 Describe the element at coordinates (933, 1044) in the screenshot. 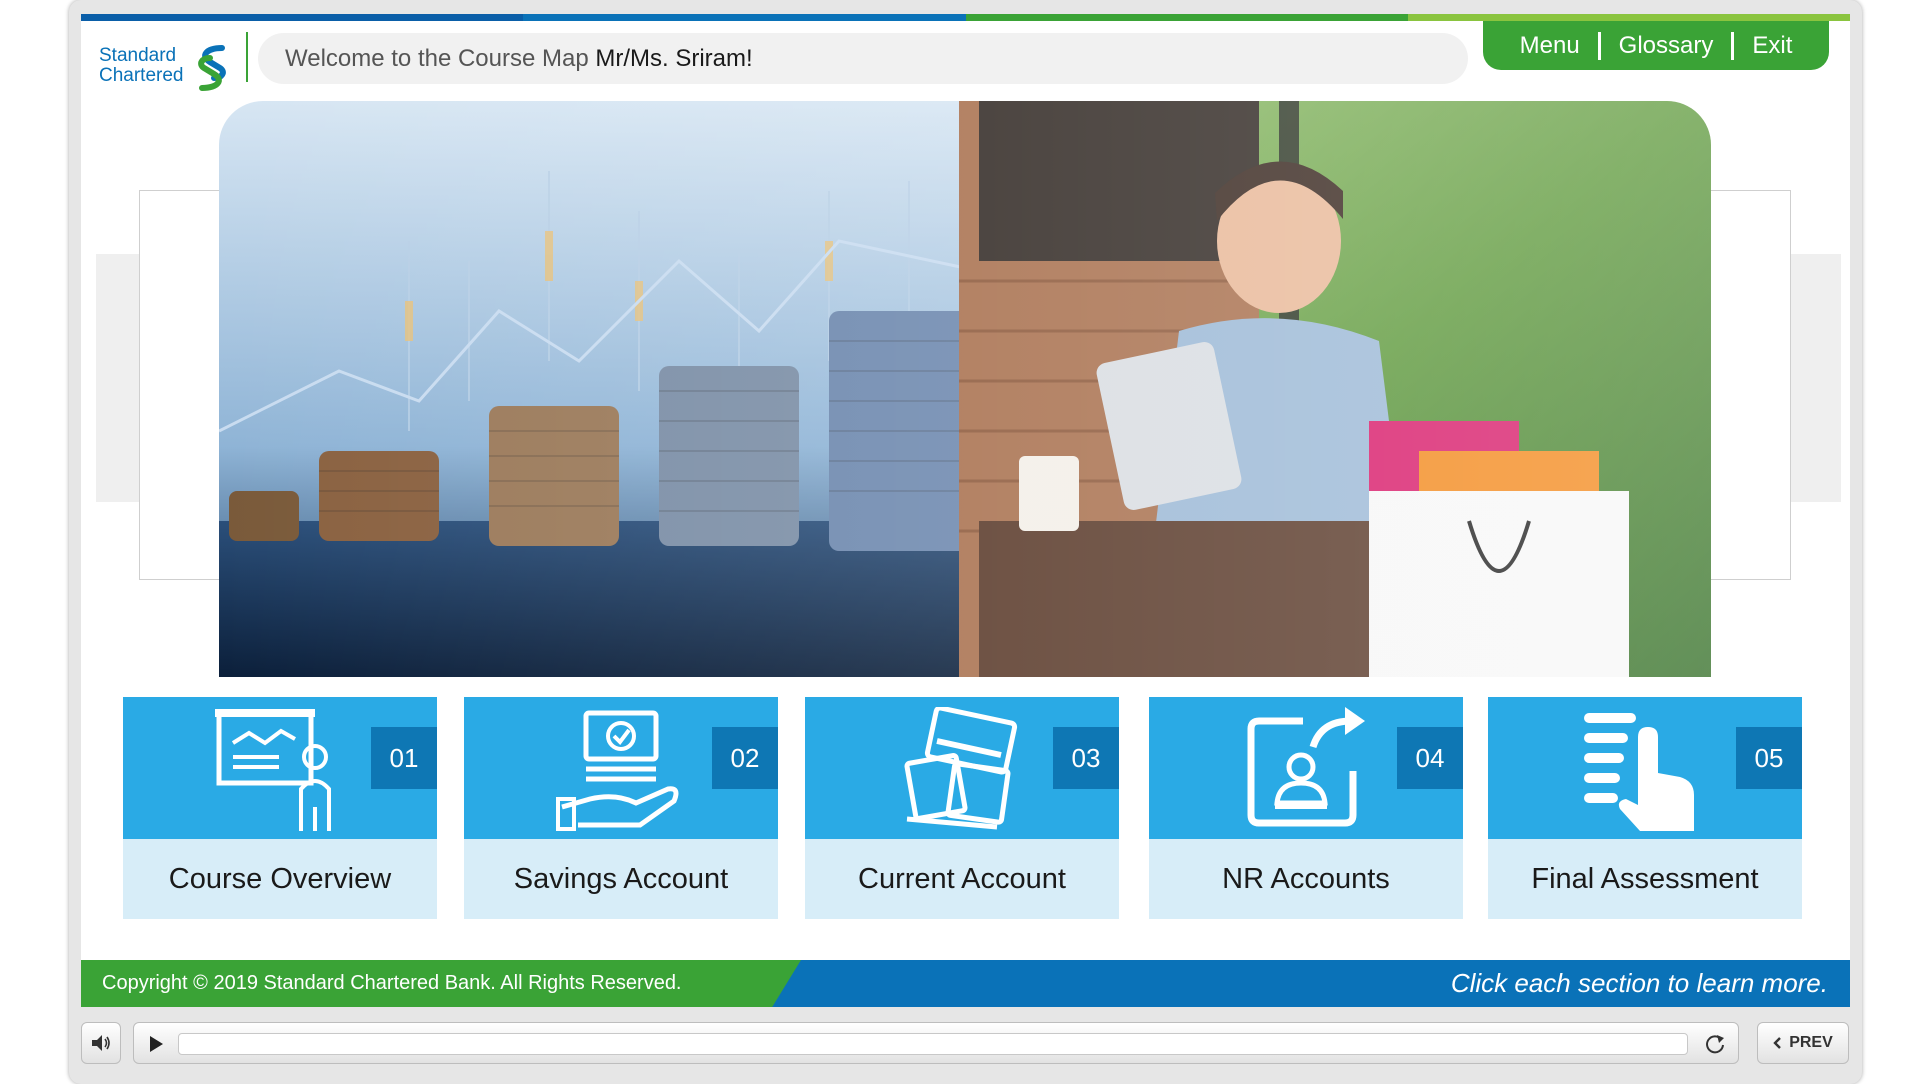

I see `progress-bar` at that location.